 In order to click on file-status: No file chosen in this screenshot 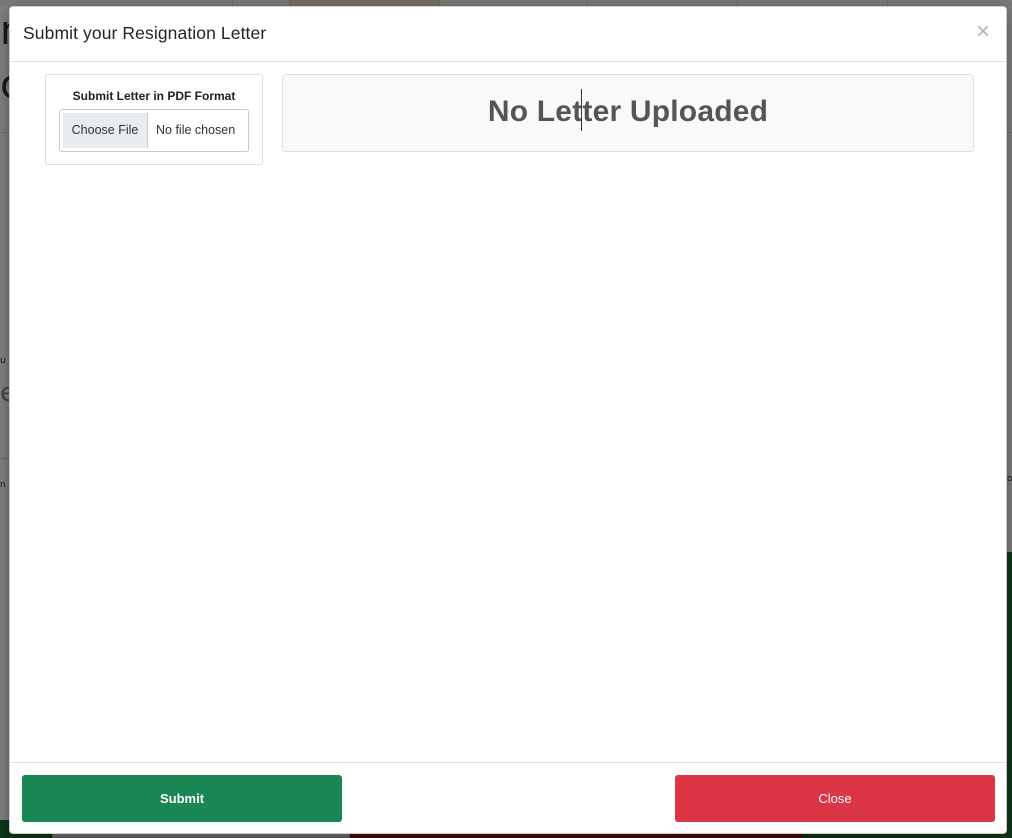, I will do `click(196, 130)`.